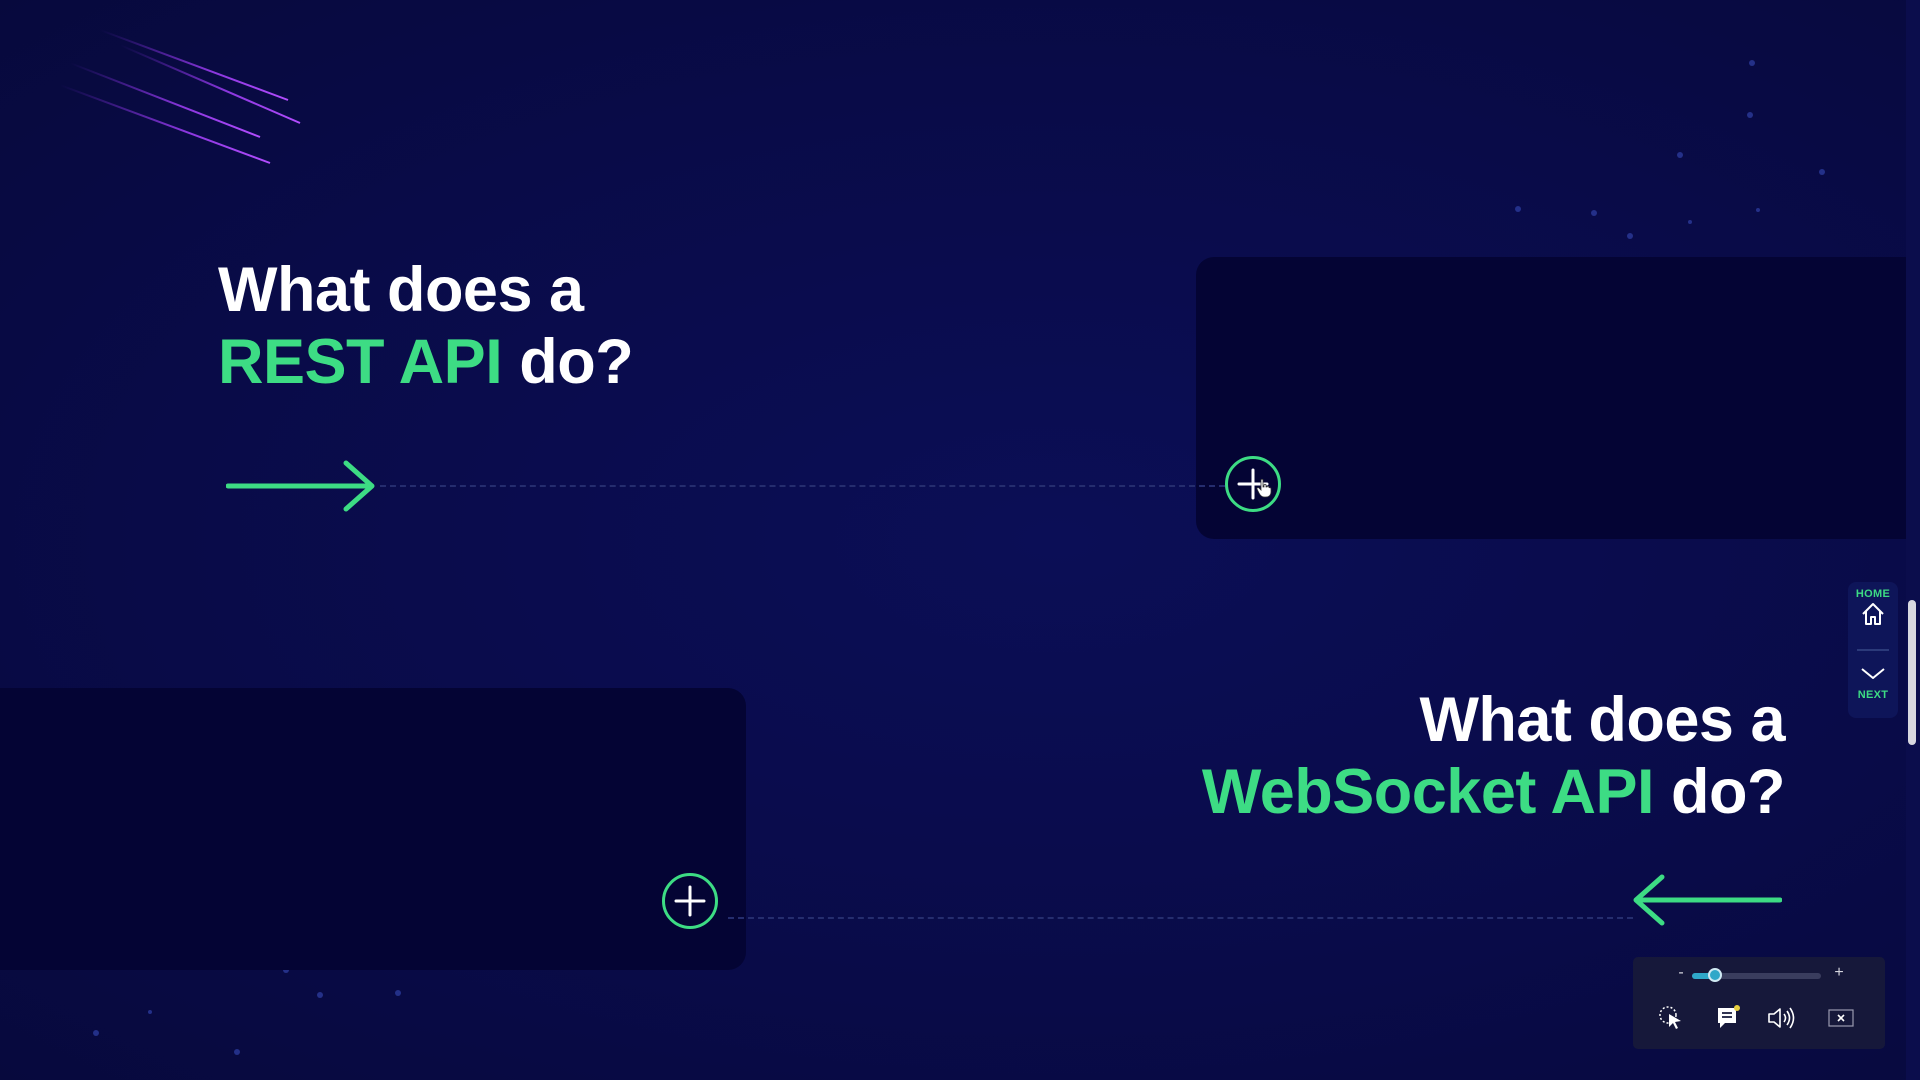 The height and width of the screenshot is (1080, 1920). I want to click on zoom-slider-handle, so click(1715, 975).